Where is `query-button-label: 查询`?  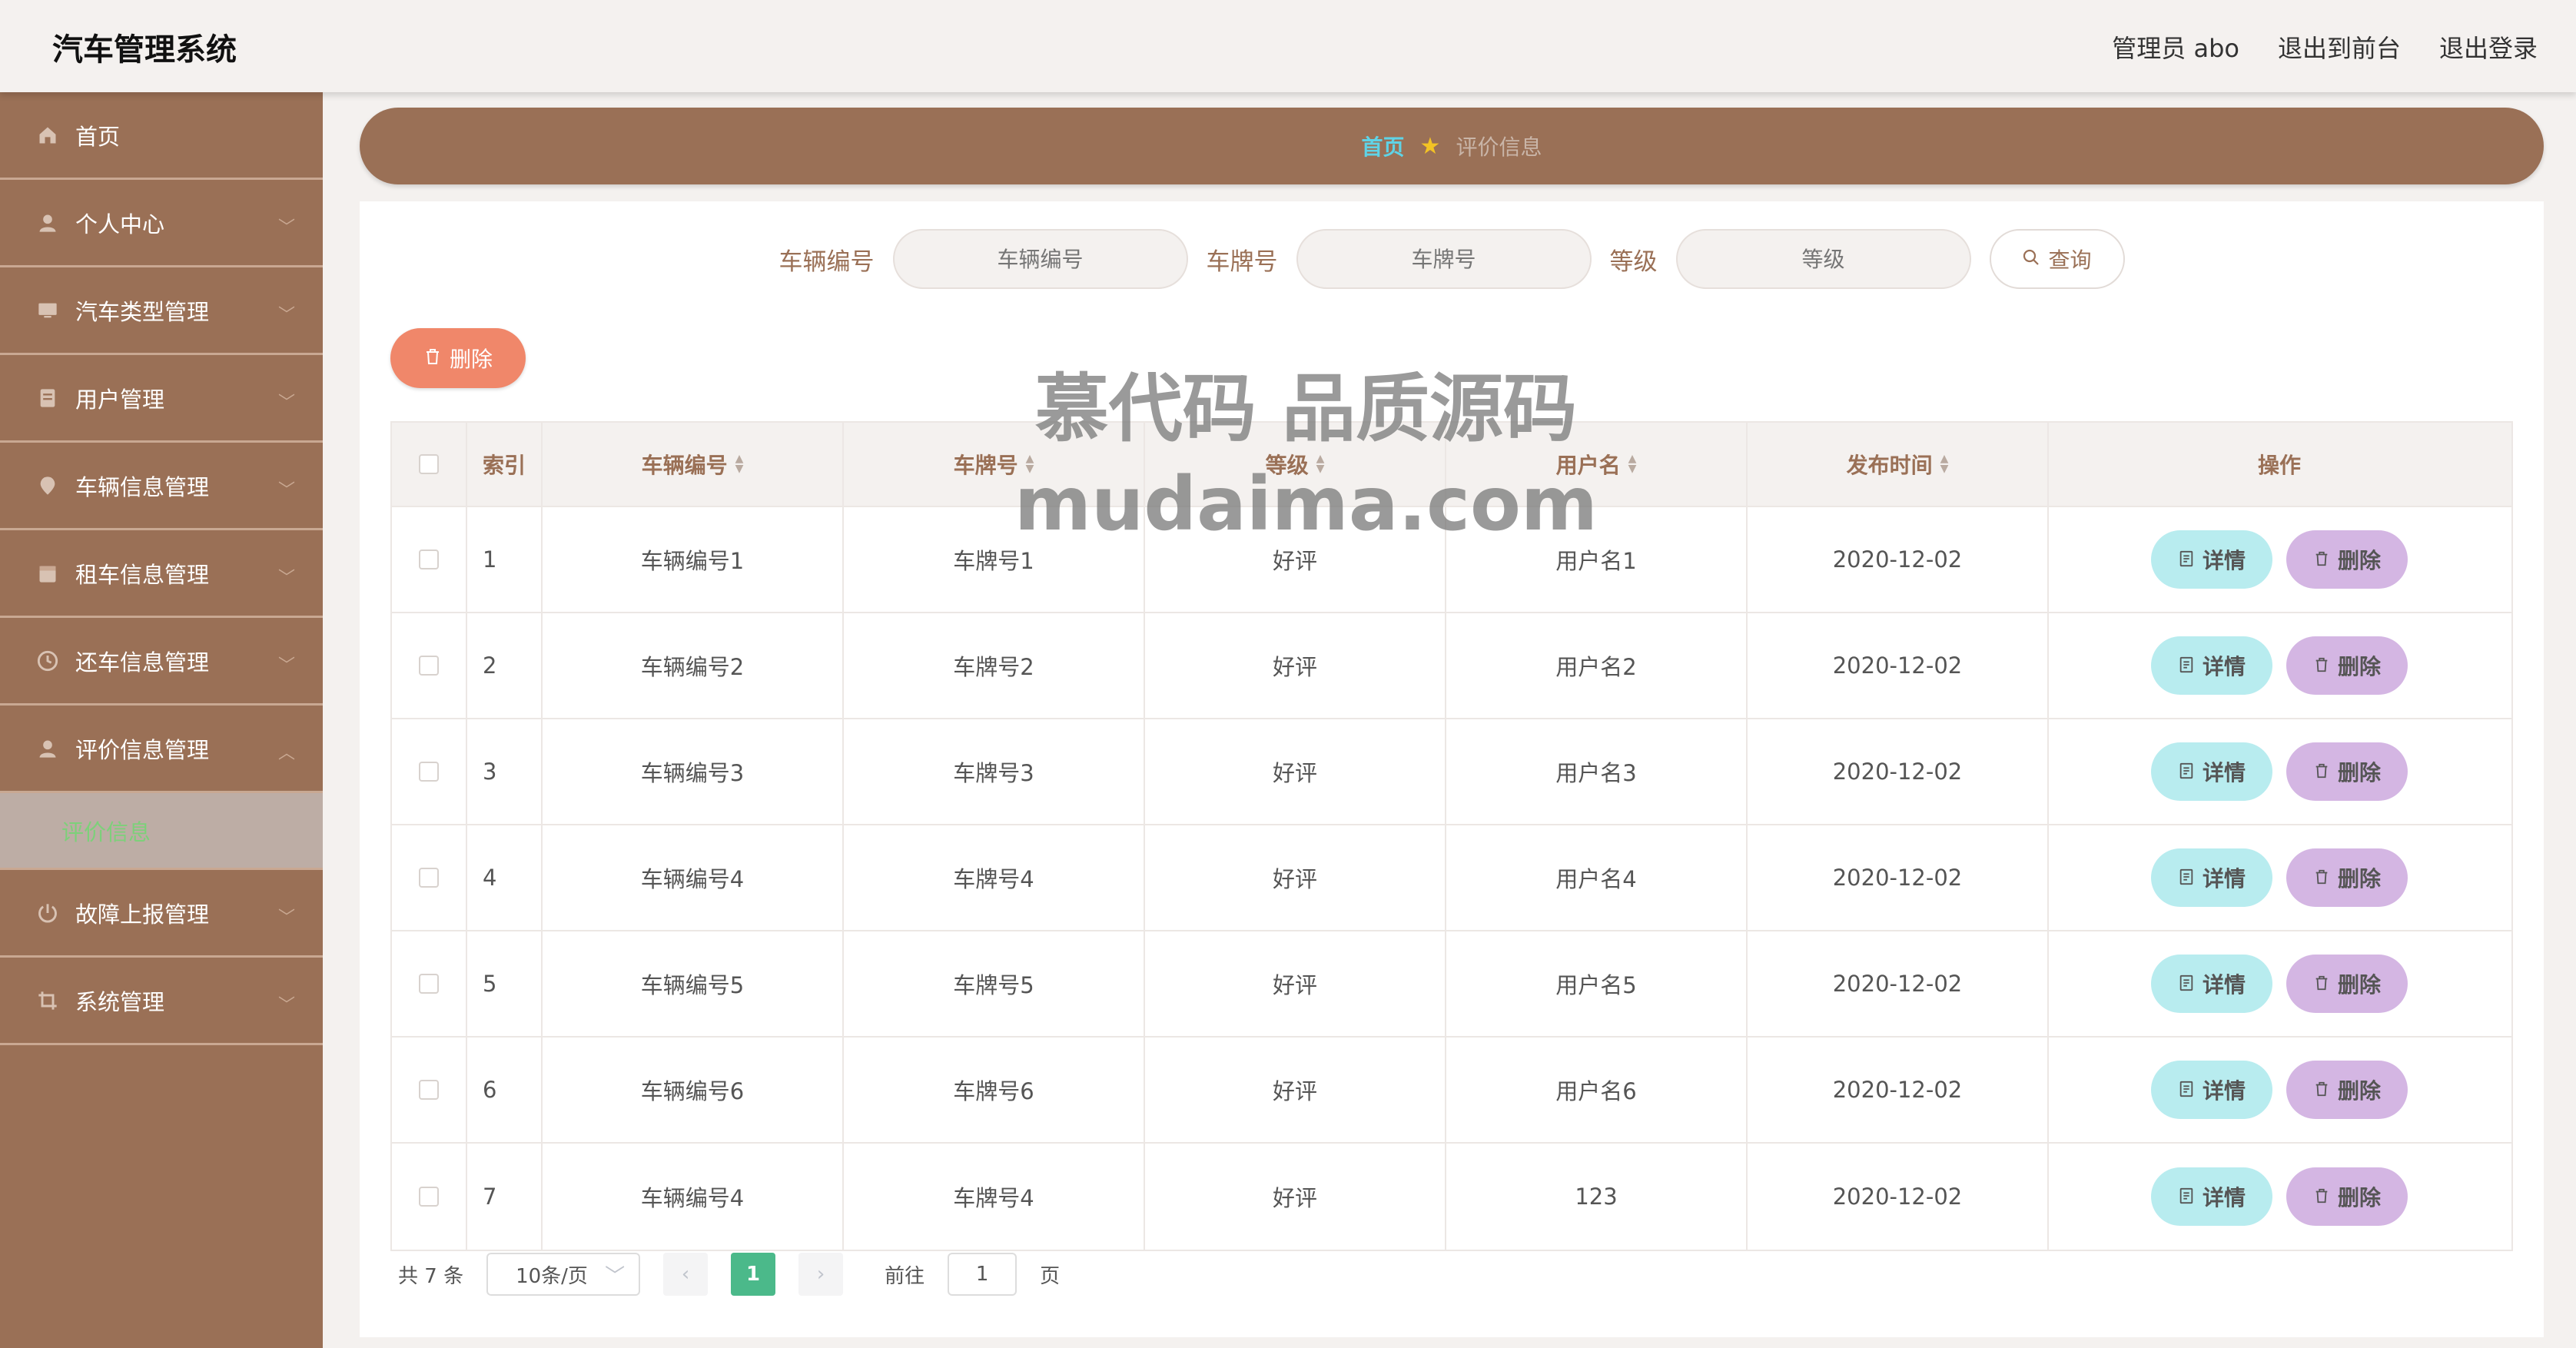
query-button-label: 查询 is located at coordinates (2070, 260).